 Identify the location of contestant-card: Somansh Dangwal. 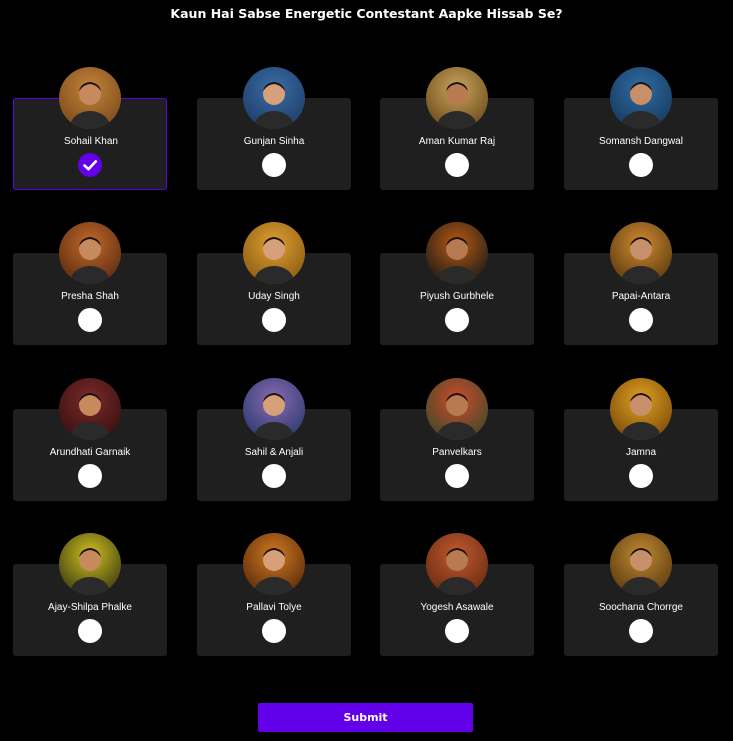
(641, 128).